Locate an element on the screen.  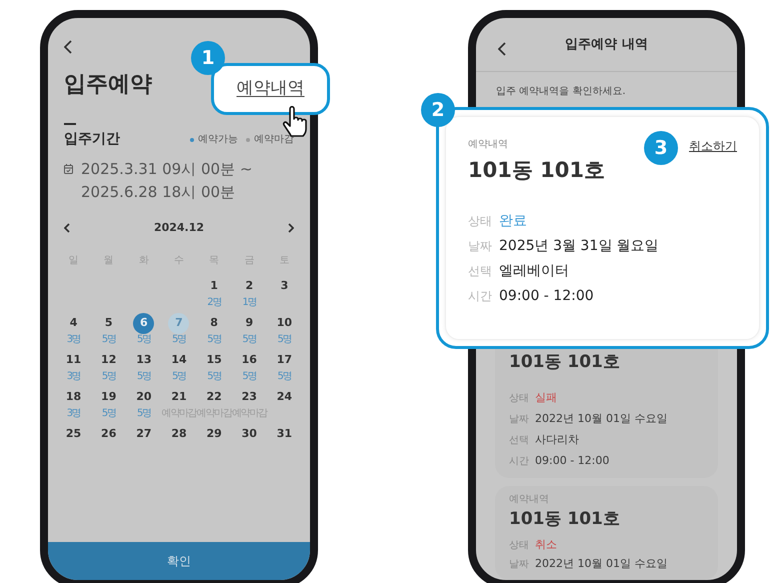
legend-label: 예약마감 is located at coordinates (274, 140).